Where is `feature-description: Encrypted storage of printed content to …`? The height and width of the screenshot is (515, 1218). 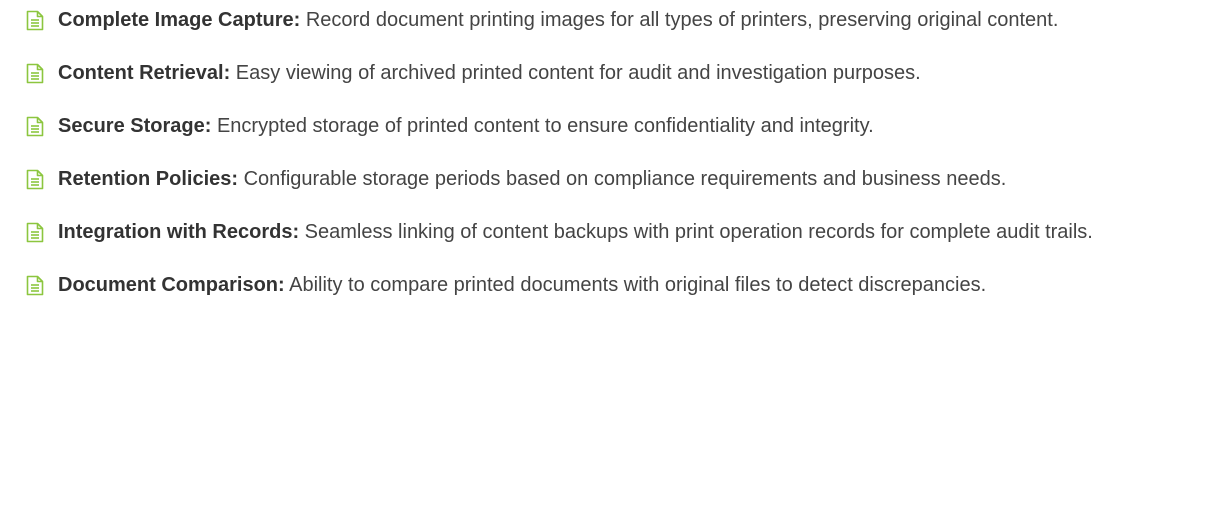 feature-description: Encrypted storage of printed content to … is located at coordinates (542, 126).